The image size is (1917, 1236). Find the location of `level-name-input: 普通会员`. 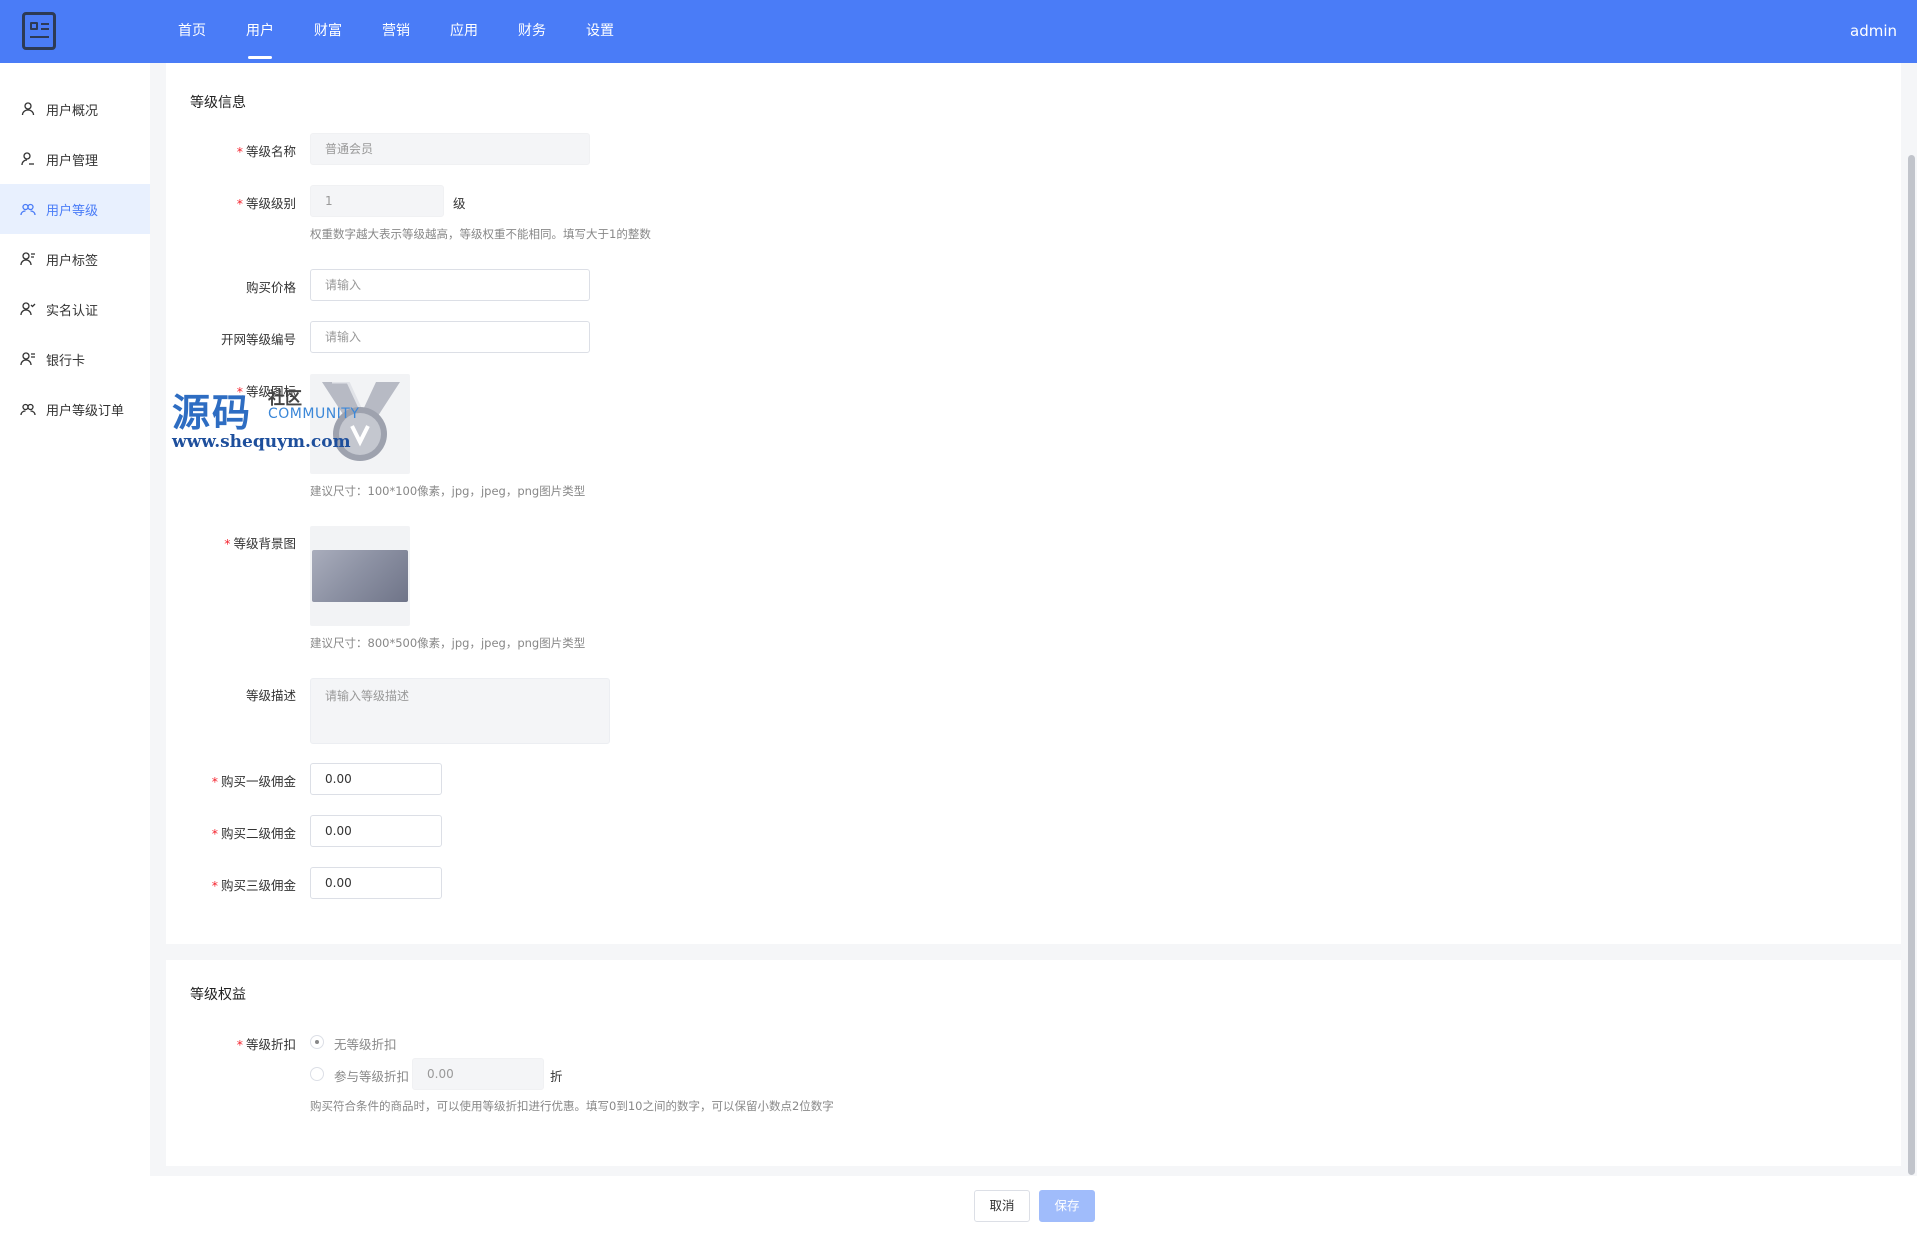

level-name-input: 普通会员 is located at coordinates (450, 149).